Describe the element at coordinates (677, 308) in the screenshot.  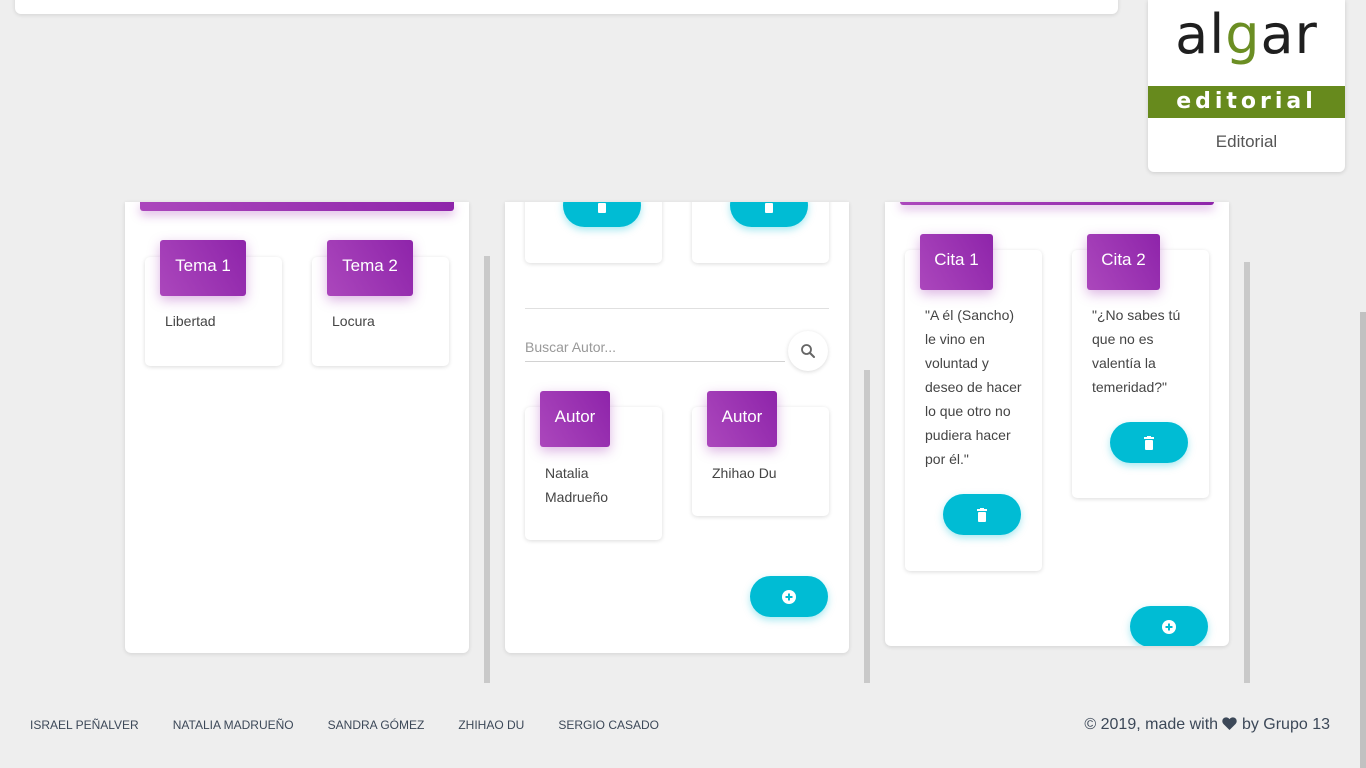
I see `divider` at that location.